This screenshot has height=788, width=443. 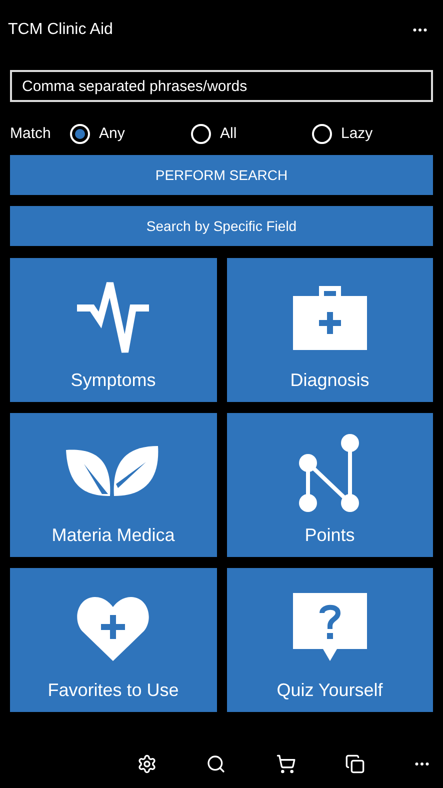 What do you see at coordinates (221, 226) in the screenshot?
I see `search-button: Search by Specific Field` at bounding box center [221, 226].